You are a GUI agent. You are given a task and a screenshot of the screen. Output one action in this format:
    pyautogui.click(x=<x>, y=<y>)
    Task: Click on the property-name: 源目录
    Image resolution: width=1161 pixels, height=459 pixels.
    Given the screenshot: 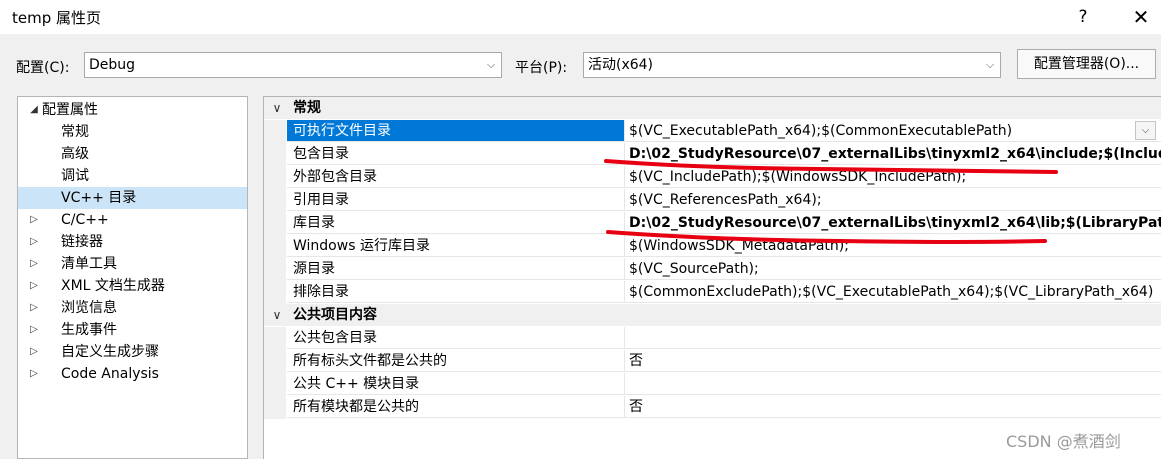 What is the action you would take?
    pyautogui.click(x=456, y=269)
    